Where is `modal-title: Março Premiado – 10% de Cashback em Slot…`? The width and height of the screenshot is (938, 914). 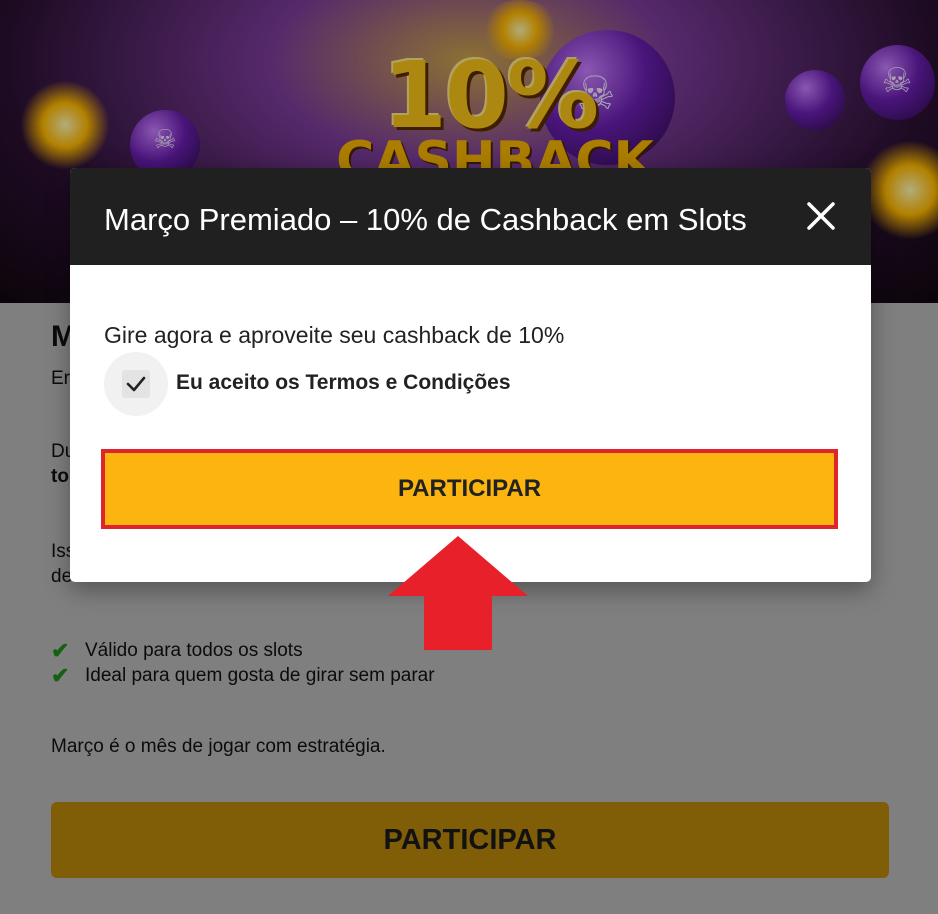
modal-title: Março Premiado – 10% de Cashback em Slot… is located at coordinates (425, 219).